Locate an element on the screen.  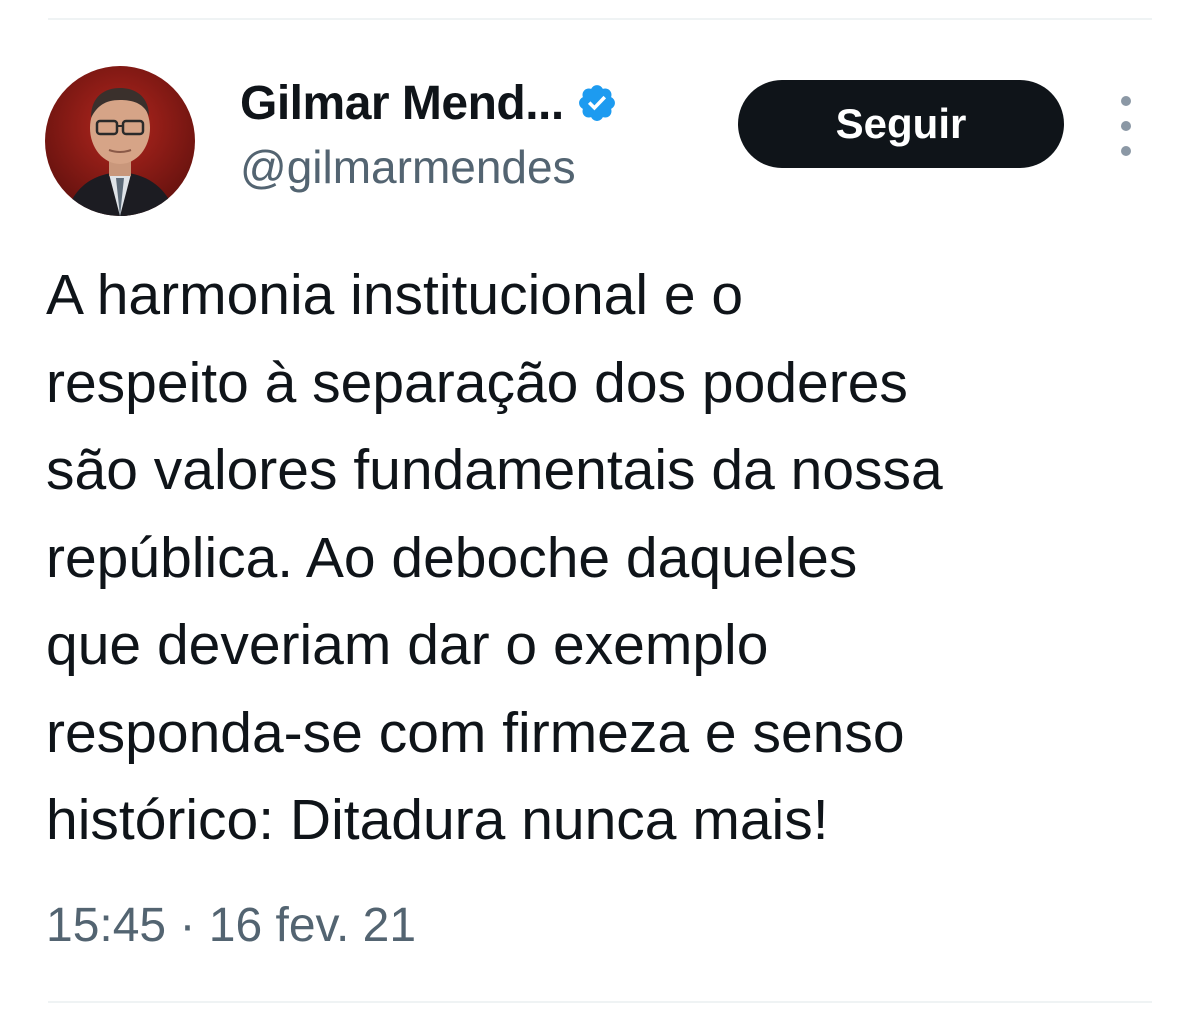
avatar-photo is located at coordinates (120, 141).